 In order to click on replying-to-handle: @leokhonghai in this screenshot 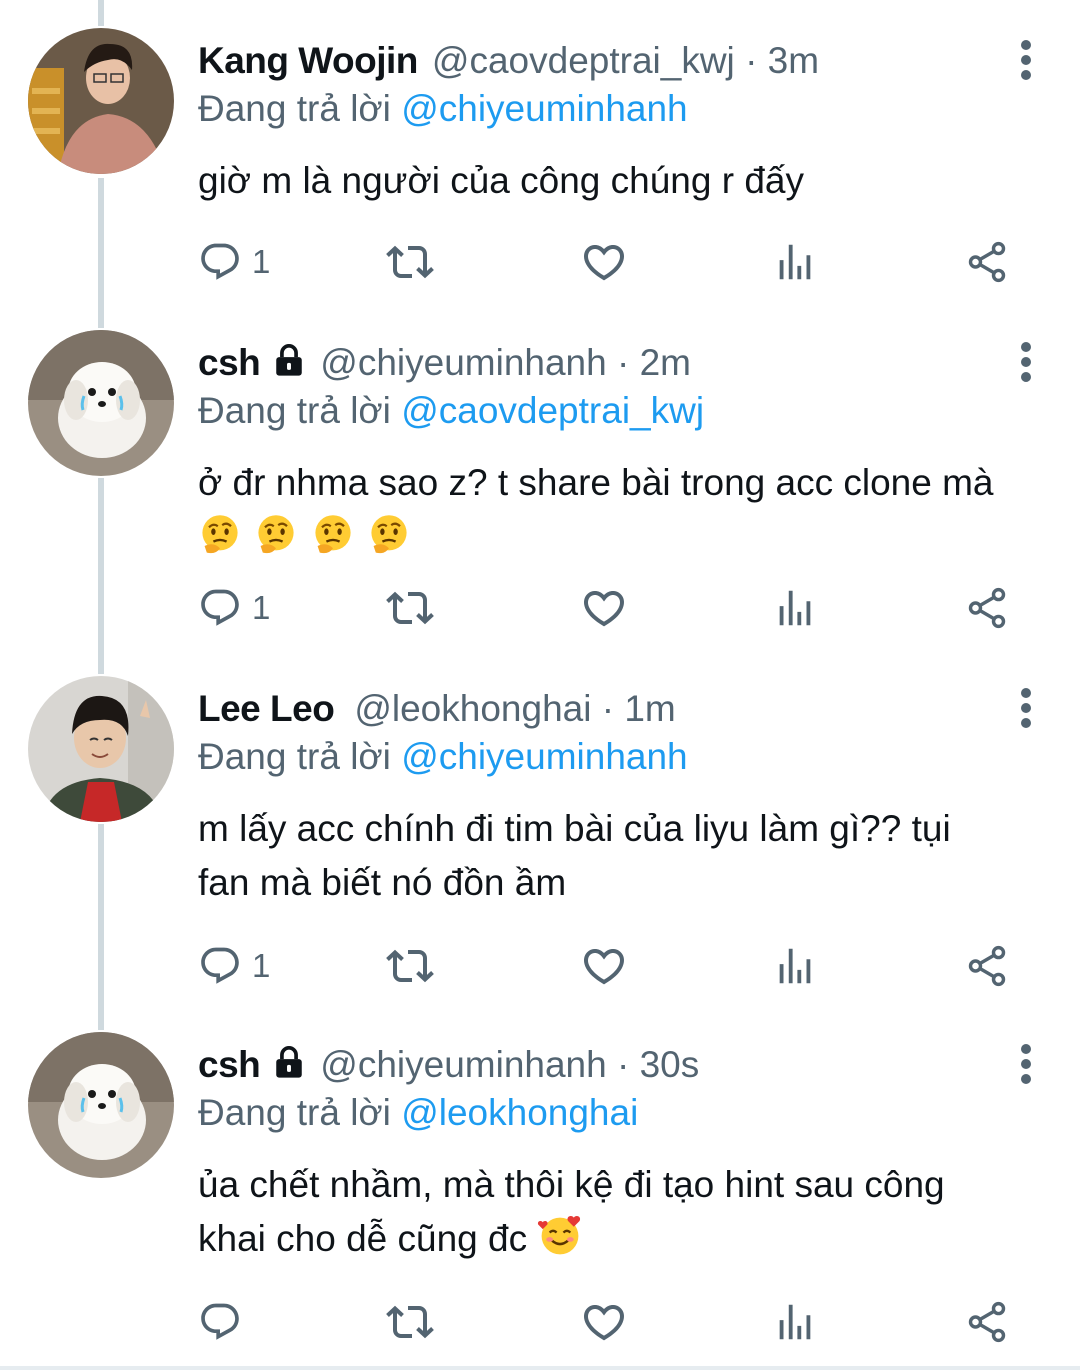, I will do `click(519, 1112)`.